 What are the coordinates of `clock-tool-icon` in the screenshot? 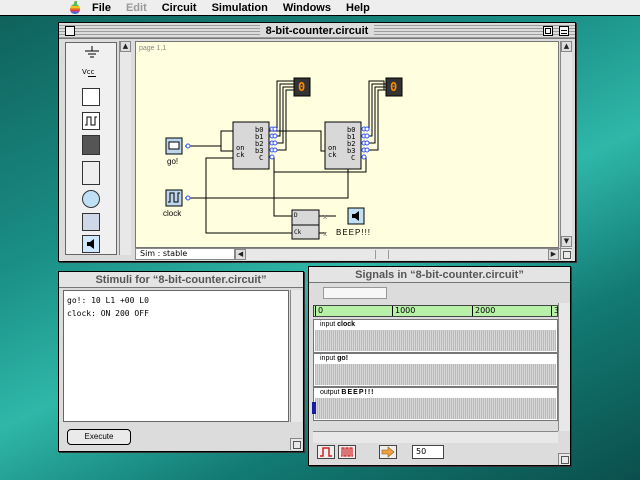 It's located at (91, 121).